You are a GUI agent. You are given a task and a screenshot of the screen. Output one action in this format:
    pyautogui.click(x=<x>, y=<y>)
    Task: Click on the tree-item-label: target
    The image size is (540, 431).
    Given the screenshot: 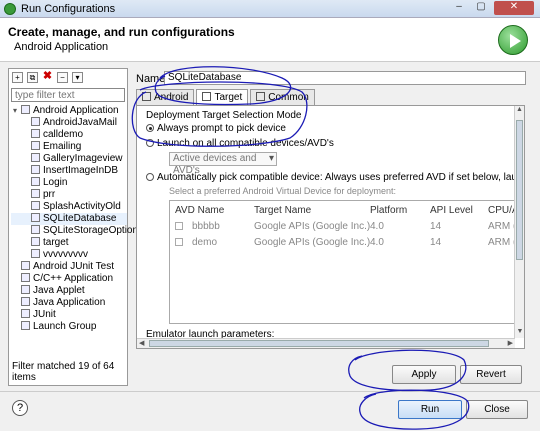 What is the action you would take?
    pyautogui.click(x=56, y=242)
    